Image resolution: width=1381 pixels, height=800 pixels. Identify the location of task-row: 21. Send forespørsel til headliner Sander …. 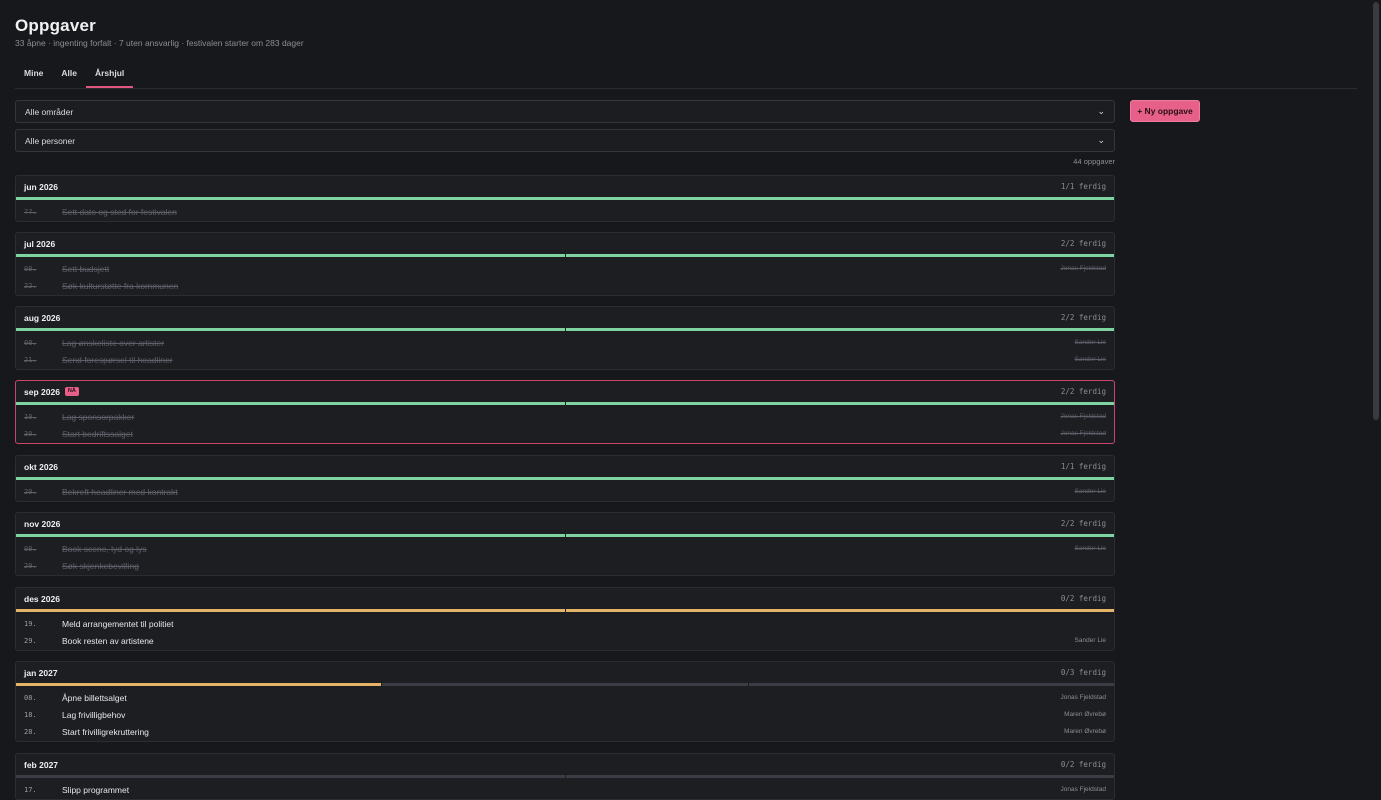
(565, 359).